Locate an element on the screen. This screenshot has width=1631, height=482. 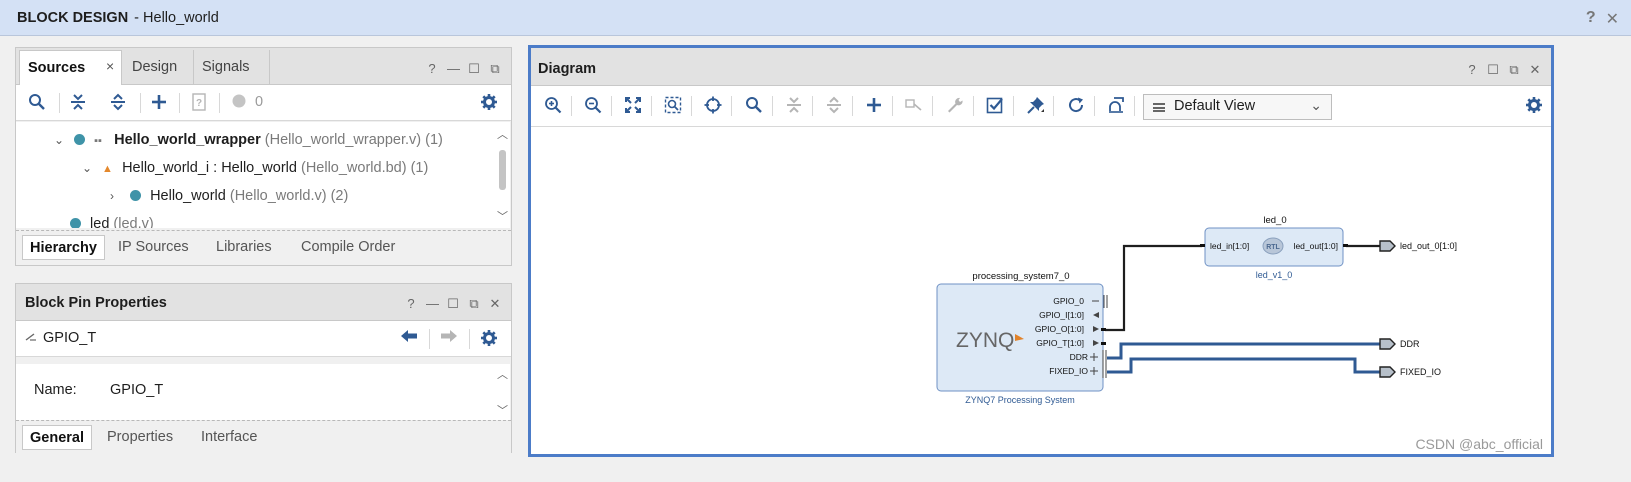
add-ip-icon is located at coordinates (874, 106).